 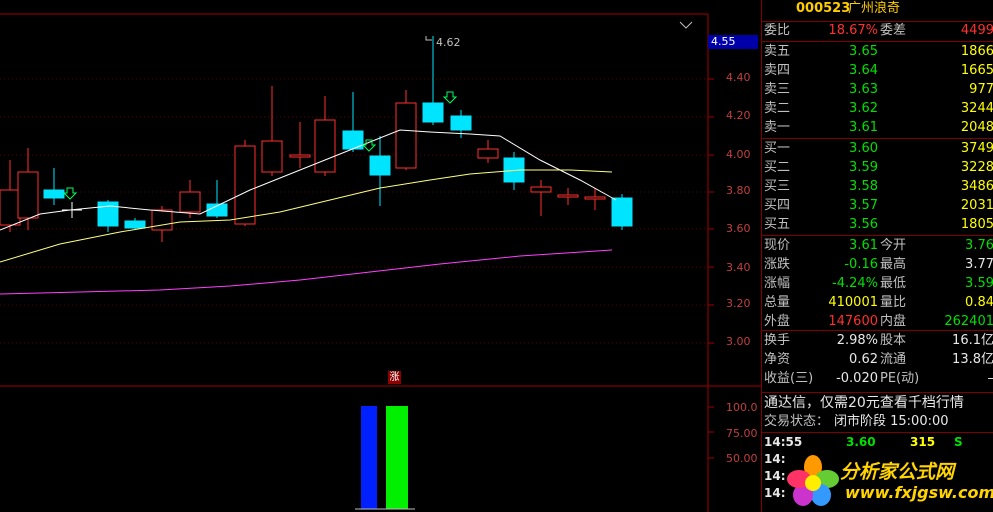 I want to click on bid-row: 买三 3.58 3486, so click(x=877, y=187).